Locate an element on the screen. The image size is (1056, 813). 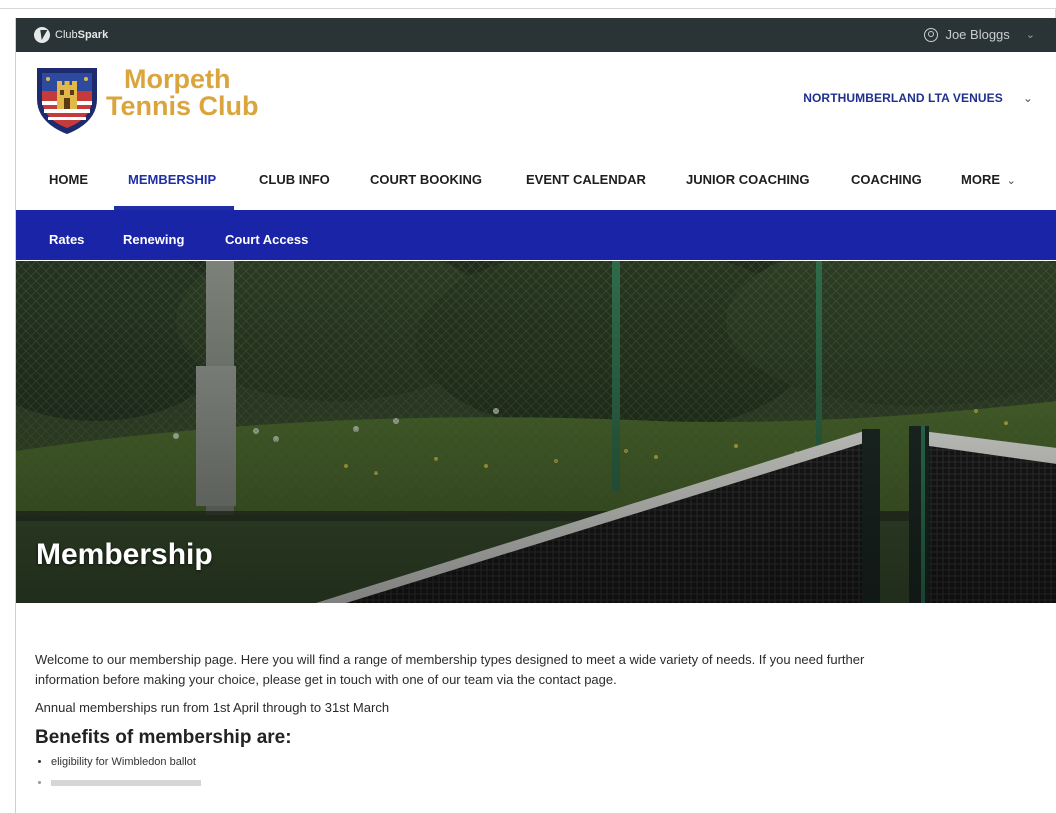
nav-item-coaching: COACHING is located at coordinates (886, 179).